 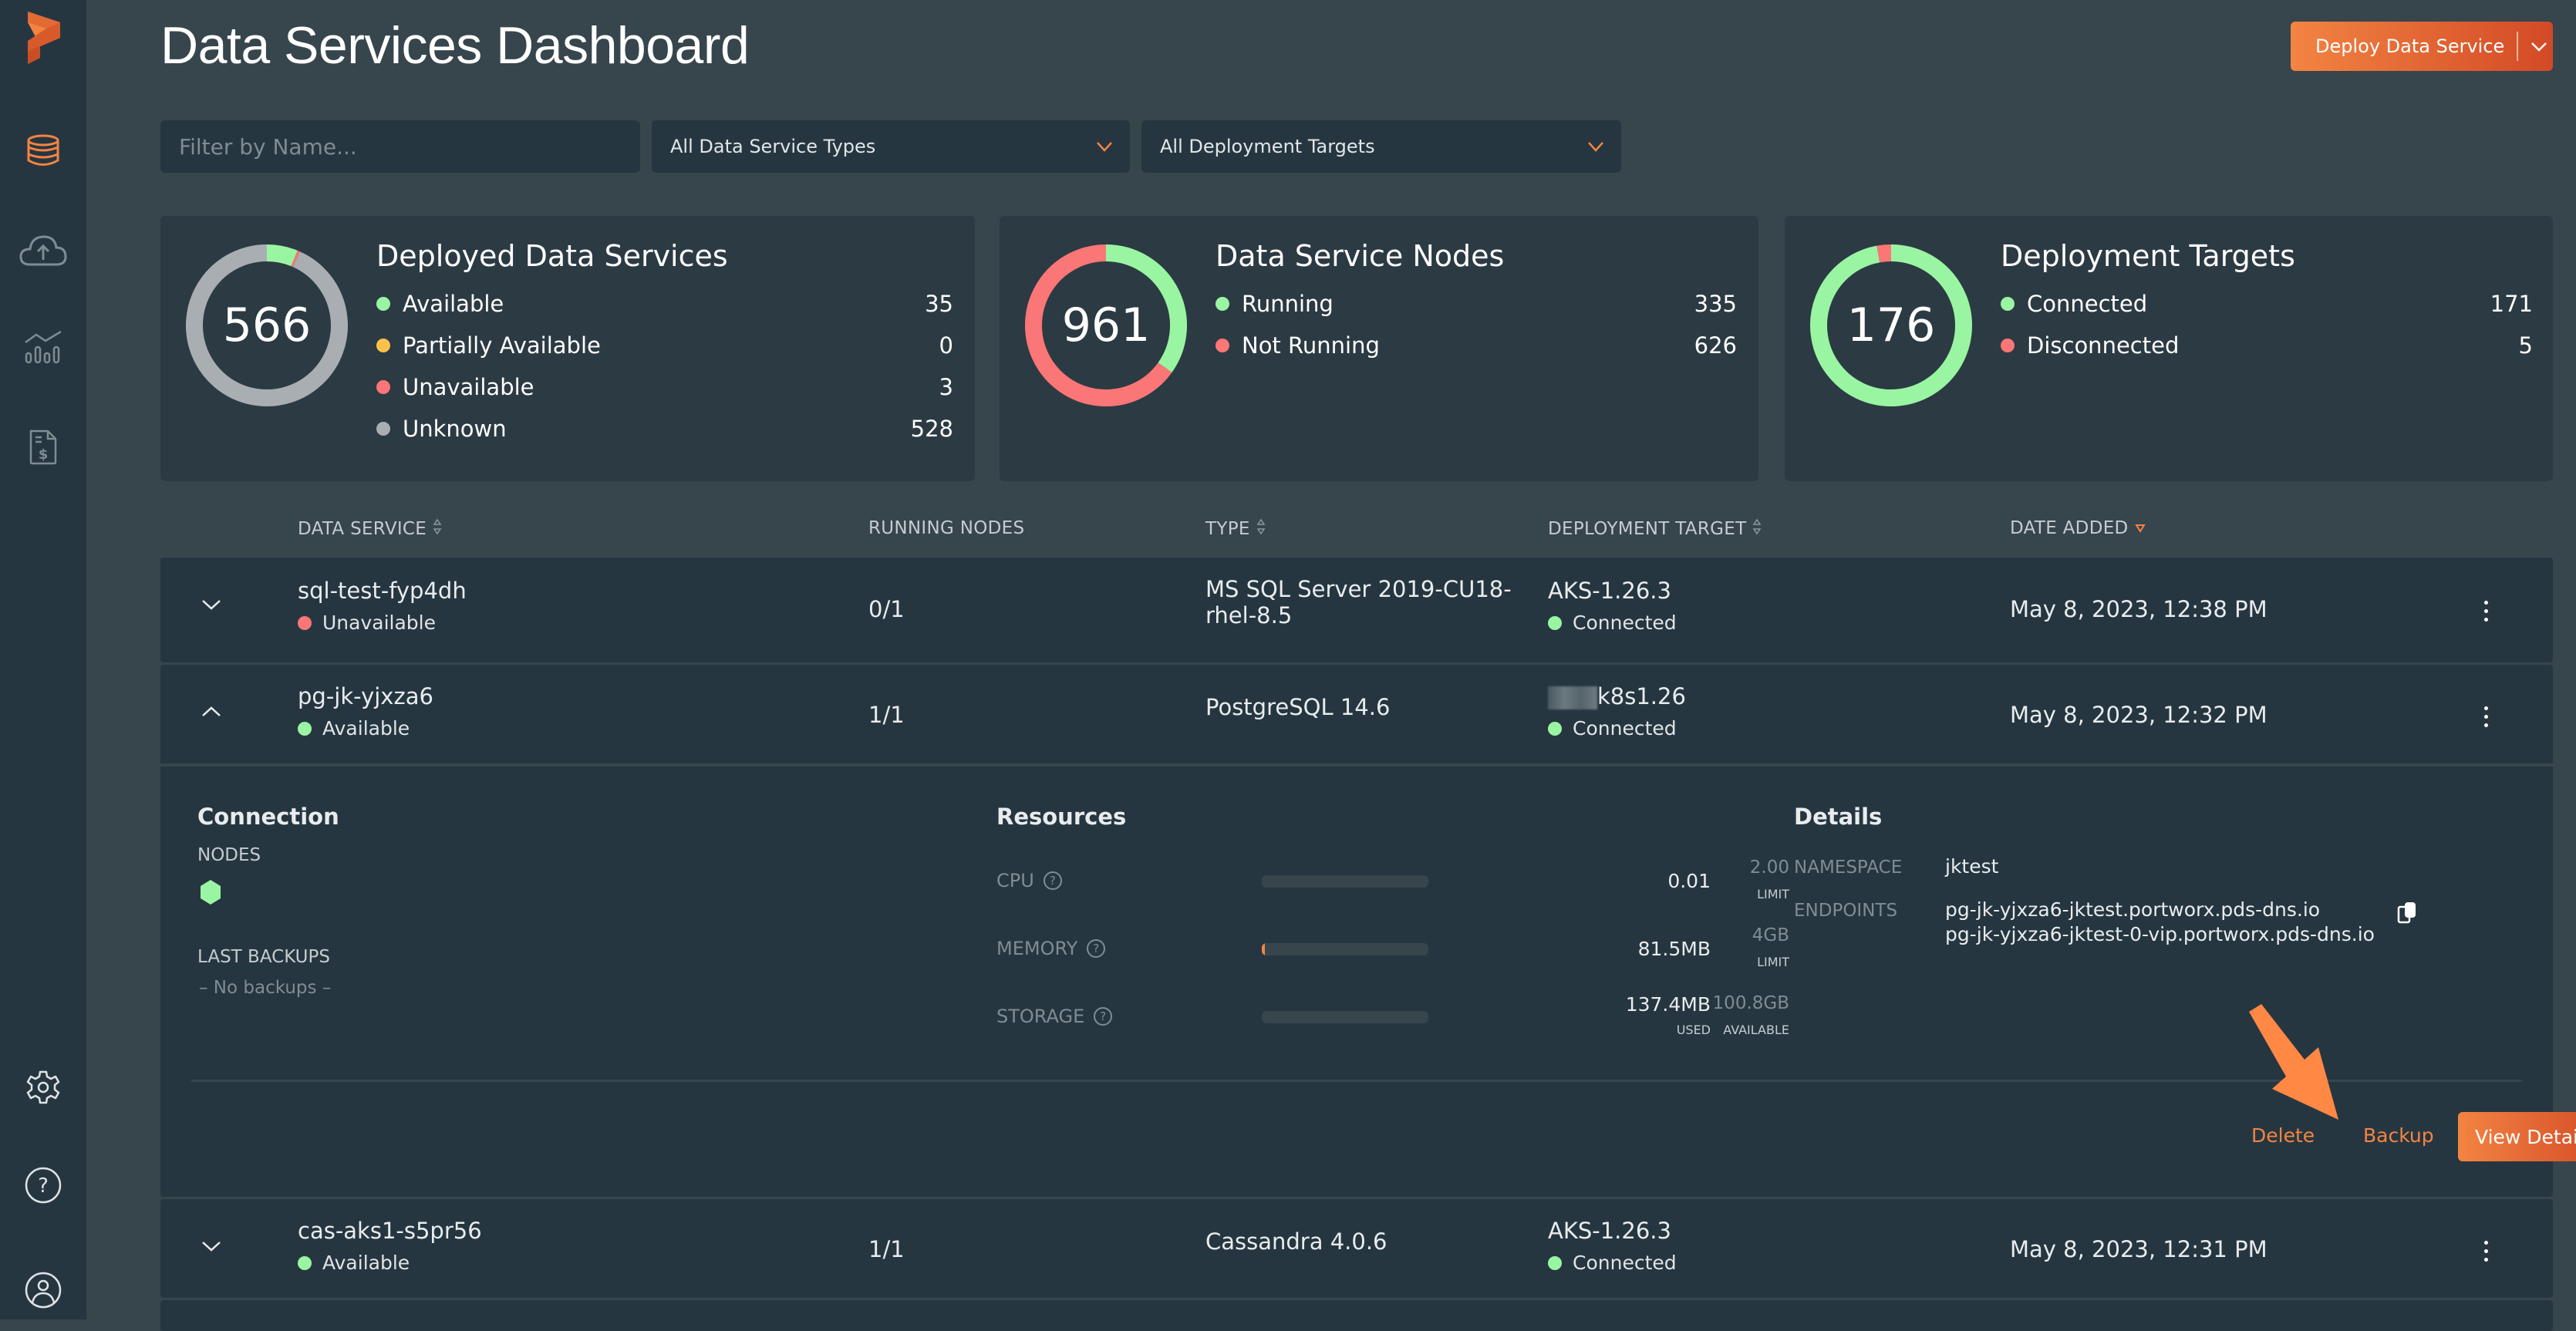 What do you see at coordinates (1694, 1030) in the screenshot?
I see `storage-used-caption: USED` at bounding box center [1694, 1030].